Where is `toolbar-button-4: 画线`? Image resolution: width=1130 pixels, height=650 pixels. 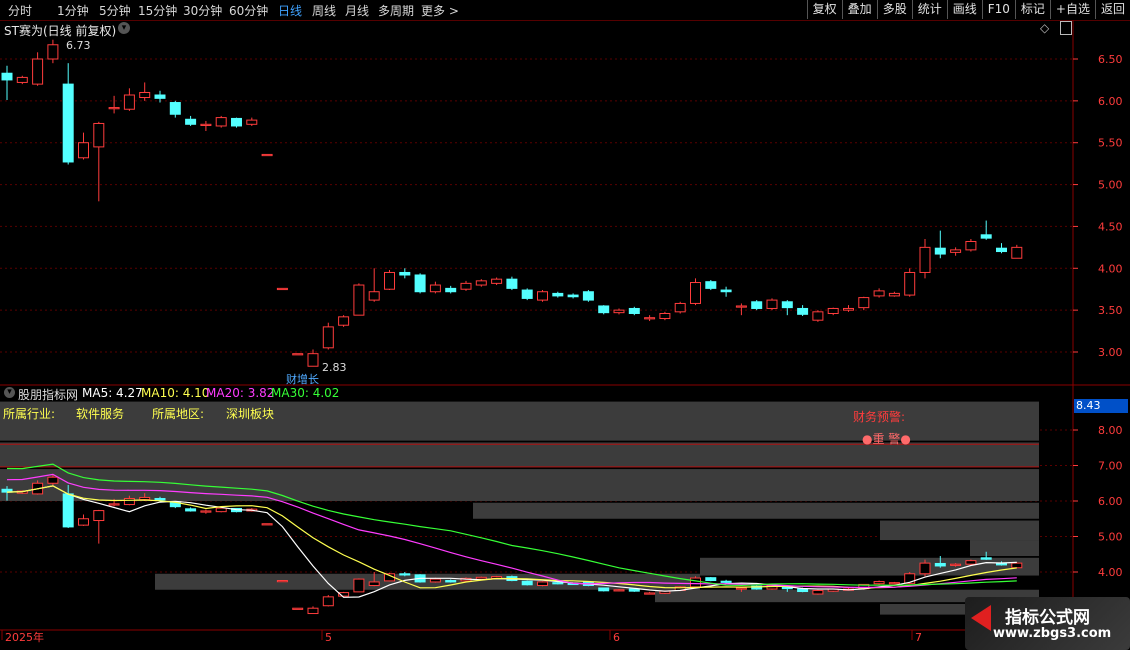 toolbar-button-4: 画线 is located at coordinates (964, 9).